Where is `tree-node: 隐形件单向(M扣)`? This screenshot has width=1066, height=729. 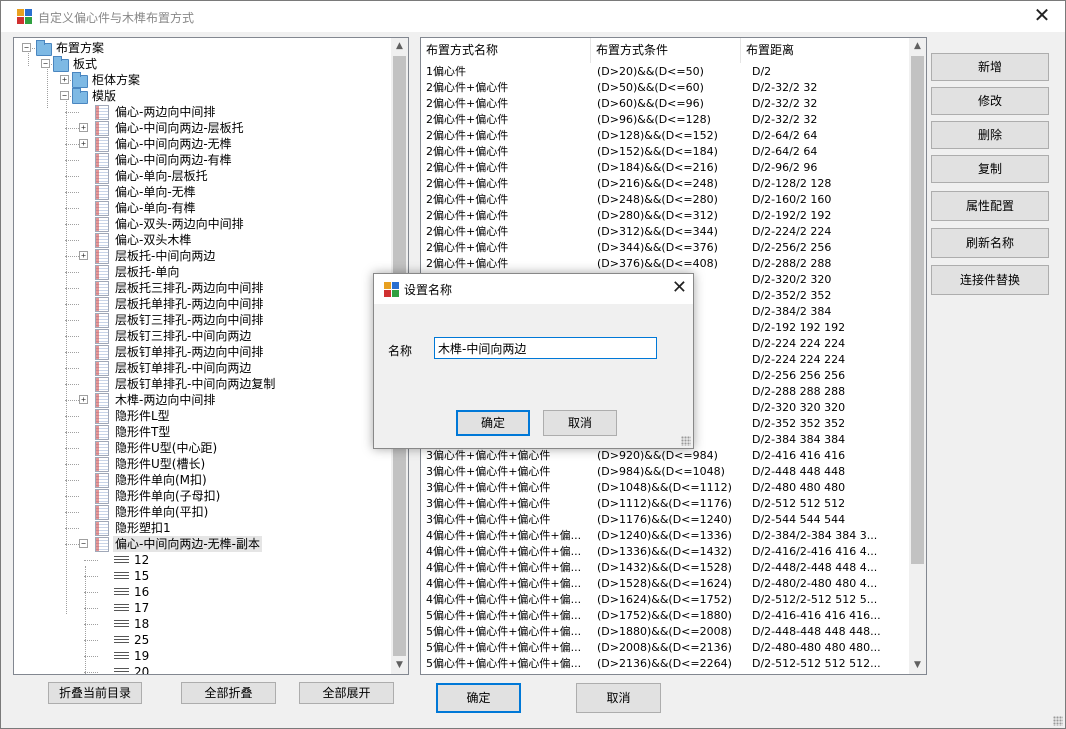
tree-node: 隐形件单向(M扣) is located at coordinates (203, 480).